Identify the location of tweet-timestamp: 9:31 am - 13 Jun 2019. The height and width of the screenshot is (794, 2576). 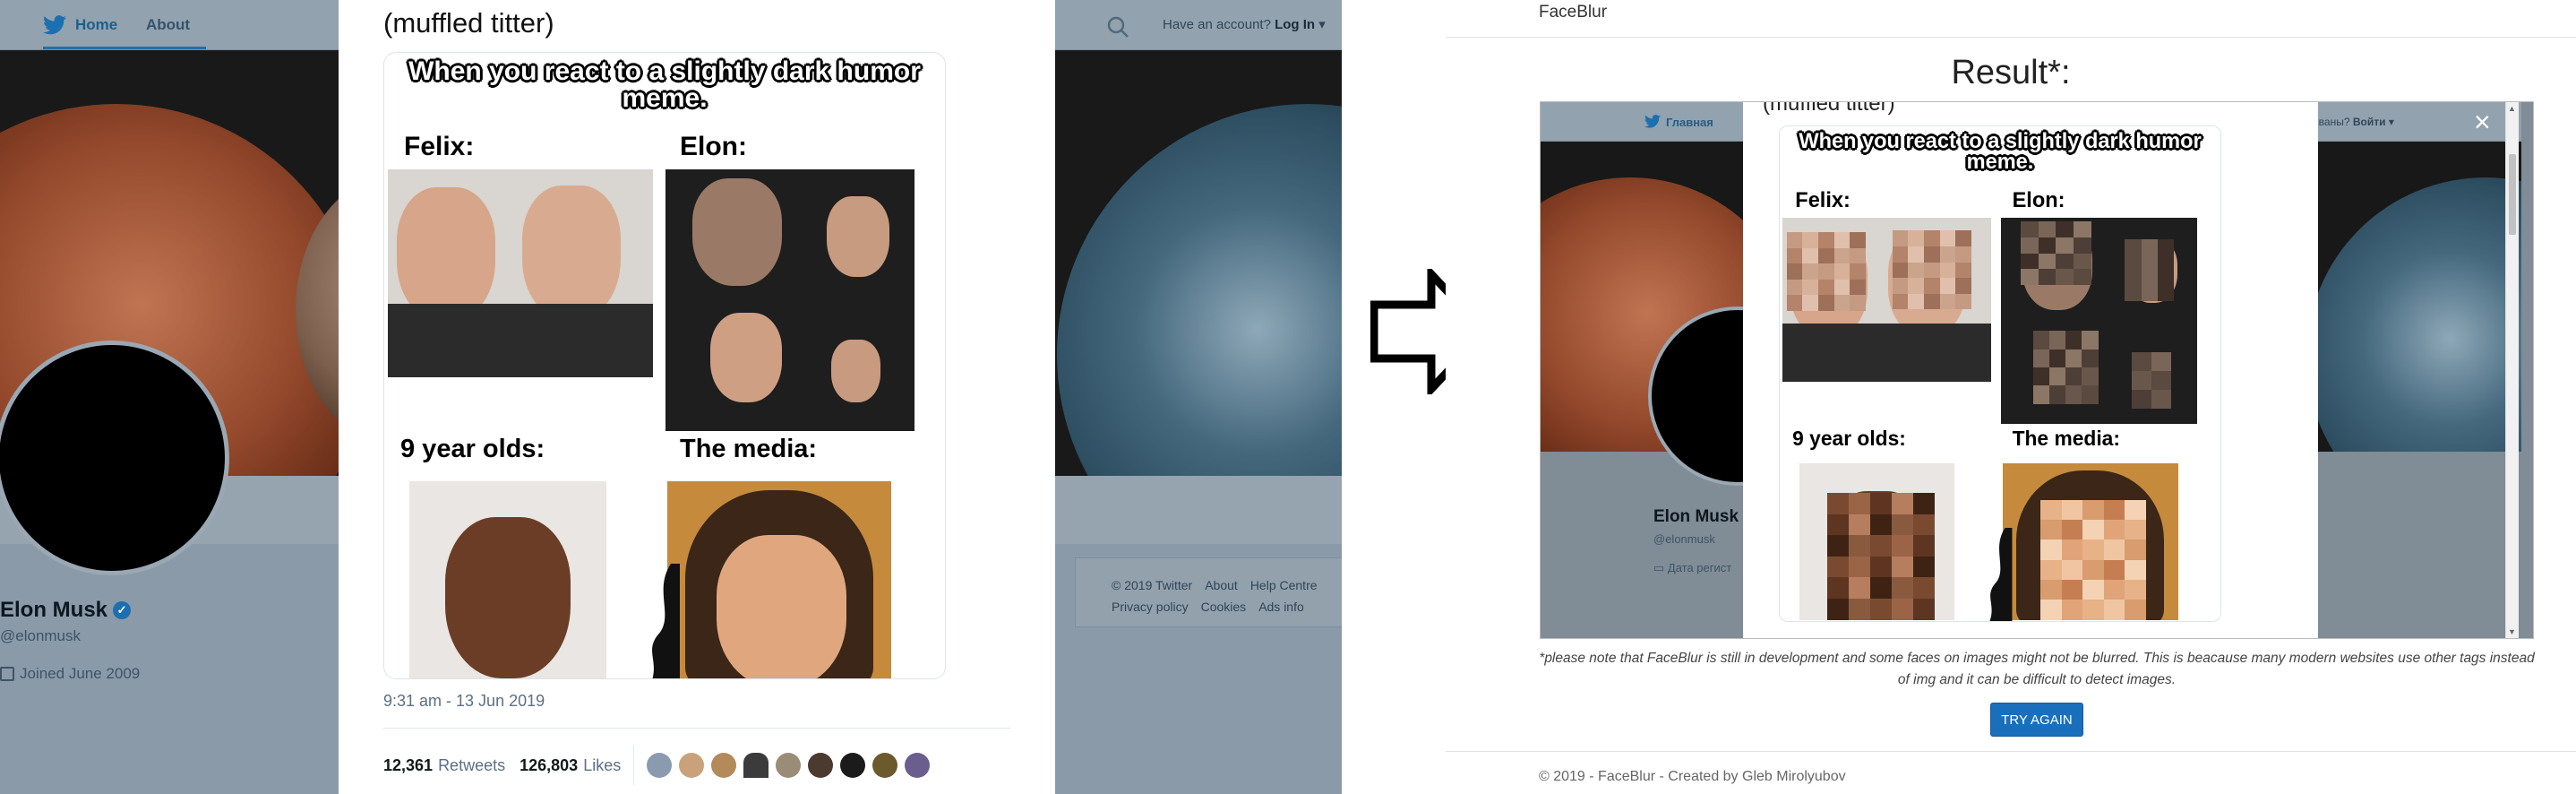
(464, 702).